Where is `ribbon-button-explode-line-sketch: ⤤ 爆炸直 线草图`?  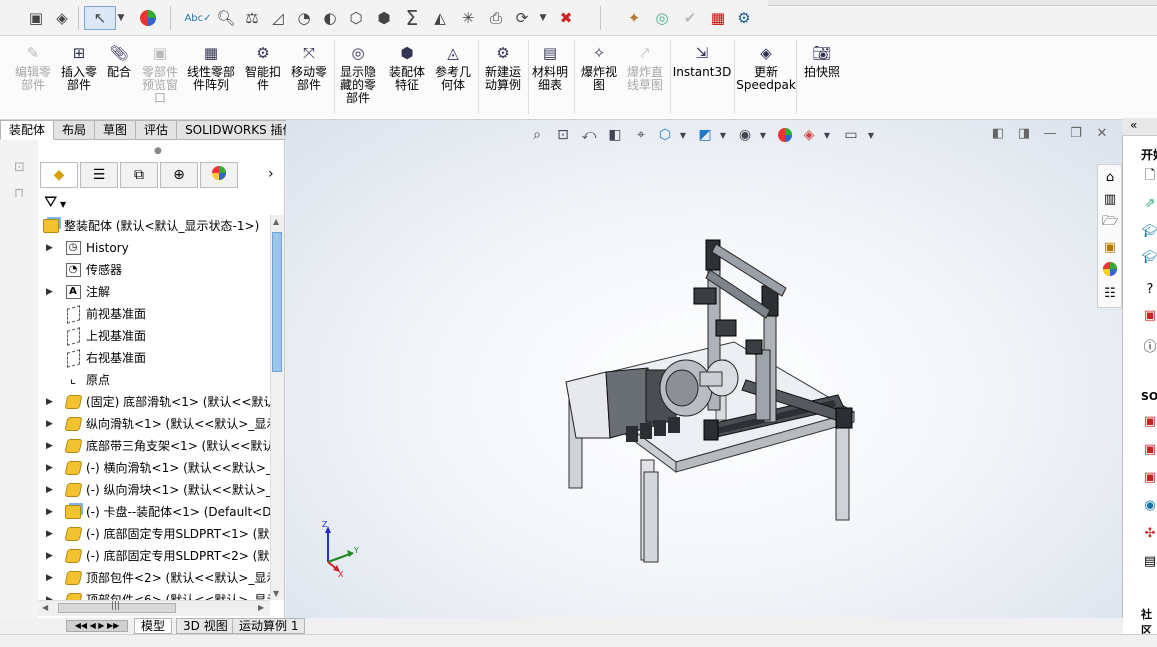 ribbon-button-explode-line-sketch: ⤤ 爆炸直 线草图 is located at coordinates (645, 67).